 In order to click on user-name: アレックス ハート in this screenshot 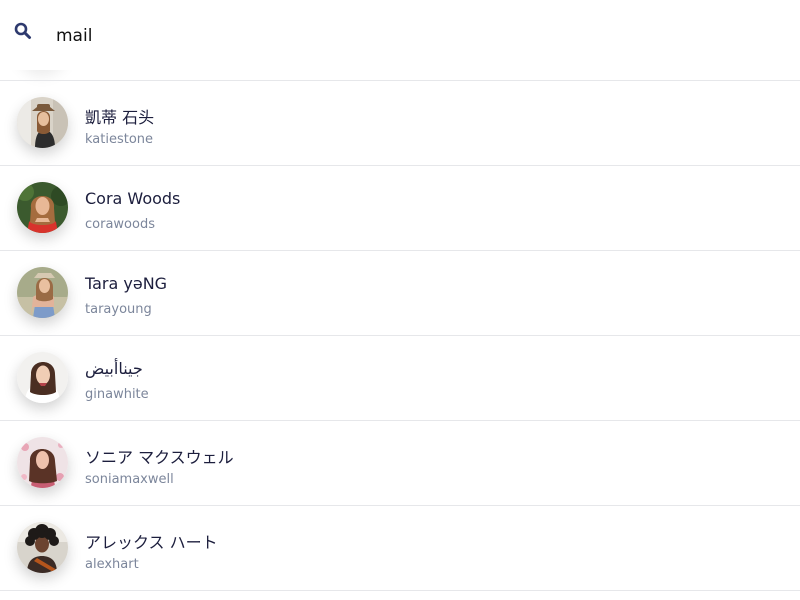, I will do `click(151, 542)`.